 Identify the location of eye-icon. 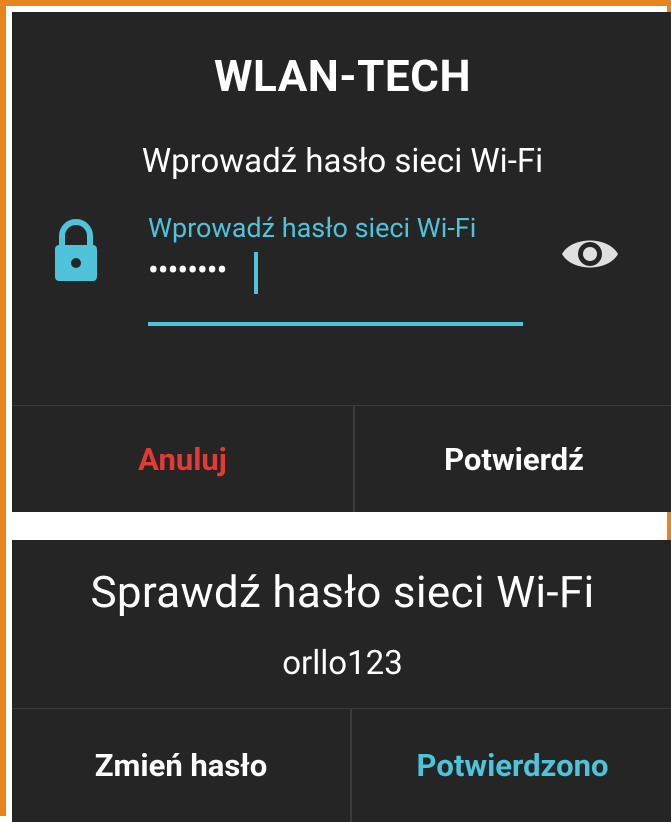
(590, 254).